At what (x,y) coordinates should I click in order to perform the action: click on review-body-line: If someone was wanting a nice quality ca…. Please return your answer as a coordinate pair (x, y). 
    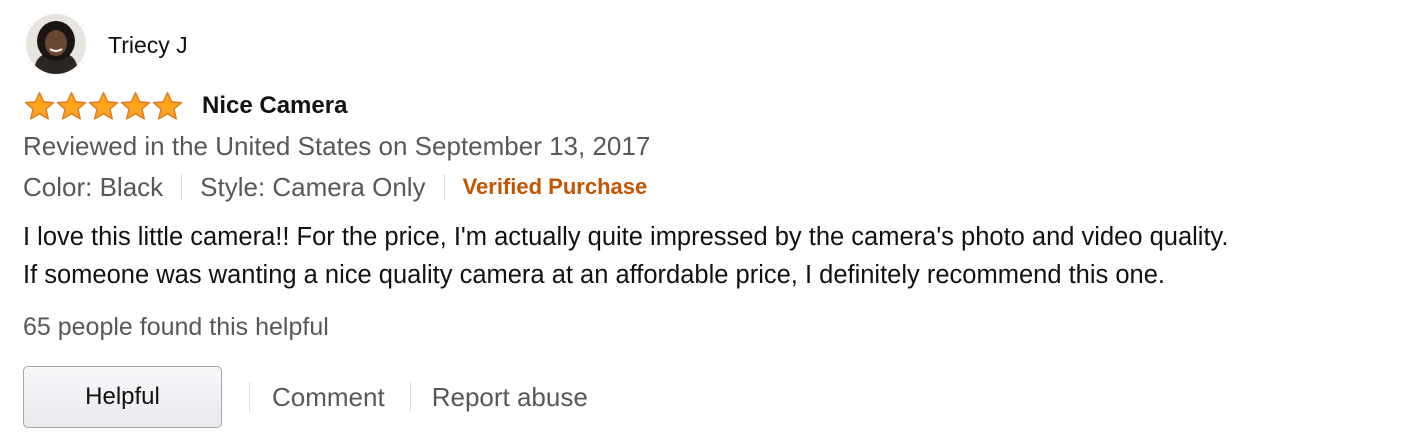
    Looking at the image, I should click on (594, 275).